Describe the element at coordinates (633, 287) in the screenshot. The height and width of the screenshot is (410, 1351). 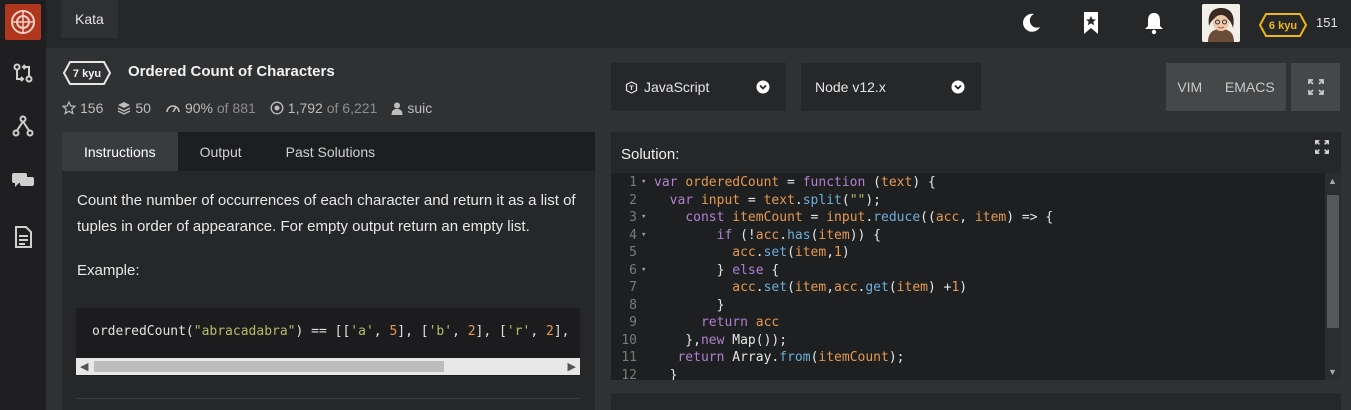
I see `line-number: 7` at that location.